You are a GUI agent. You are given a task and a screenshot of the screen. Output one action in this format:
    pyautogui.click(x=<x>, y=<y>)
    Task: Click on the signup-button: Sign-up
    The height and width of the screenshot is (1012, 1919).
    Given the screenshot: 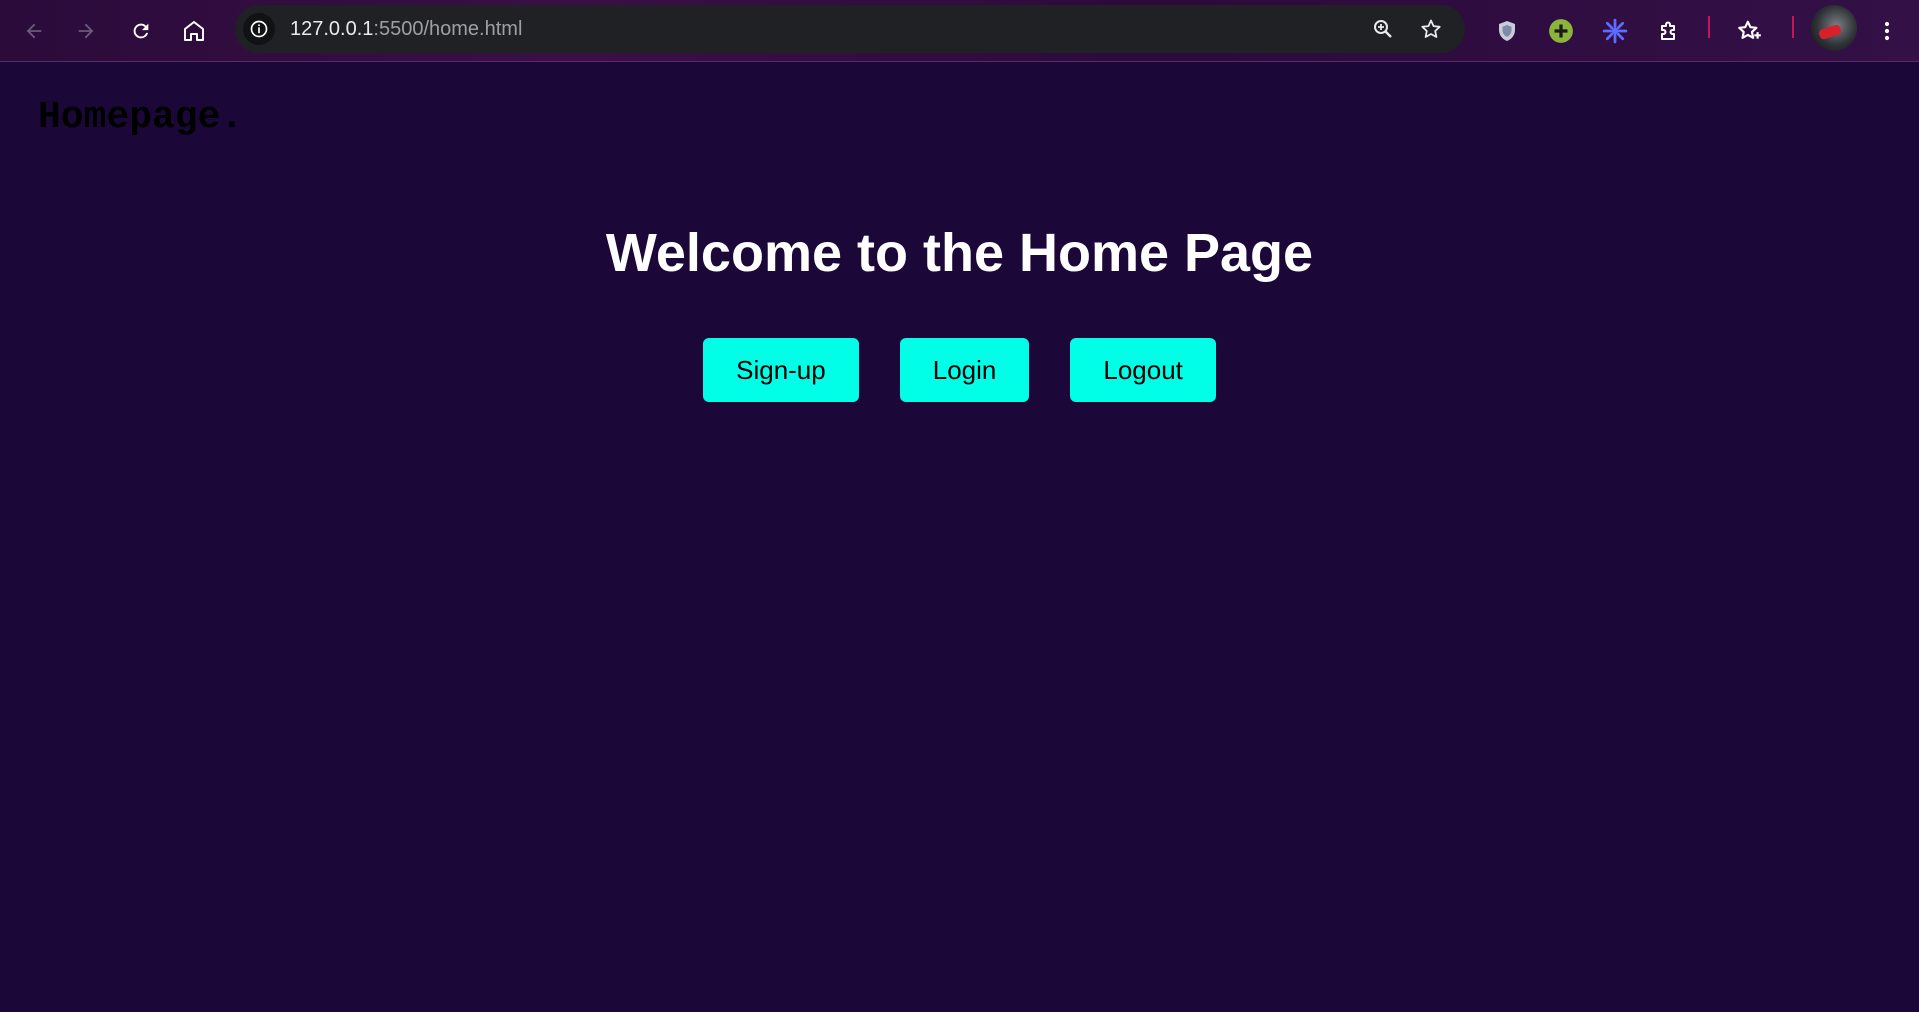 What is the action you would take?
    pyautogui.click(x=781, y=370)
    